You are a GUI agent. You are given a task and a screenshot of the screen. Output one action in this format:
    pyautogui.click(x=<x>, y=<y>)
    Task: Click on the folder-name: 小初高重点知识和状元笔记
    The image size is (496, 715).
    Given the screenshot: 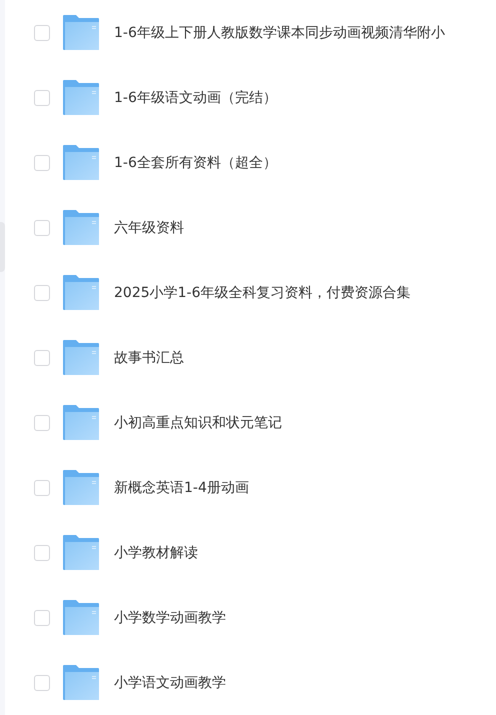 What is the action you would take?
    pyautogui.click(x=198, y=423)
    